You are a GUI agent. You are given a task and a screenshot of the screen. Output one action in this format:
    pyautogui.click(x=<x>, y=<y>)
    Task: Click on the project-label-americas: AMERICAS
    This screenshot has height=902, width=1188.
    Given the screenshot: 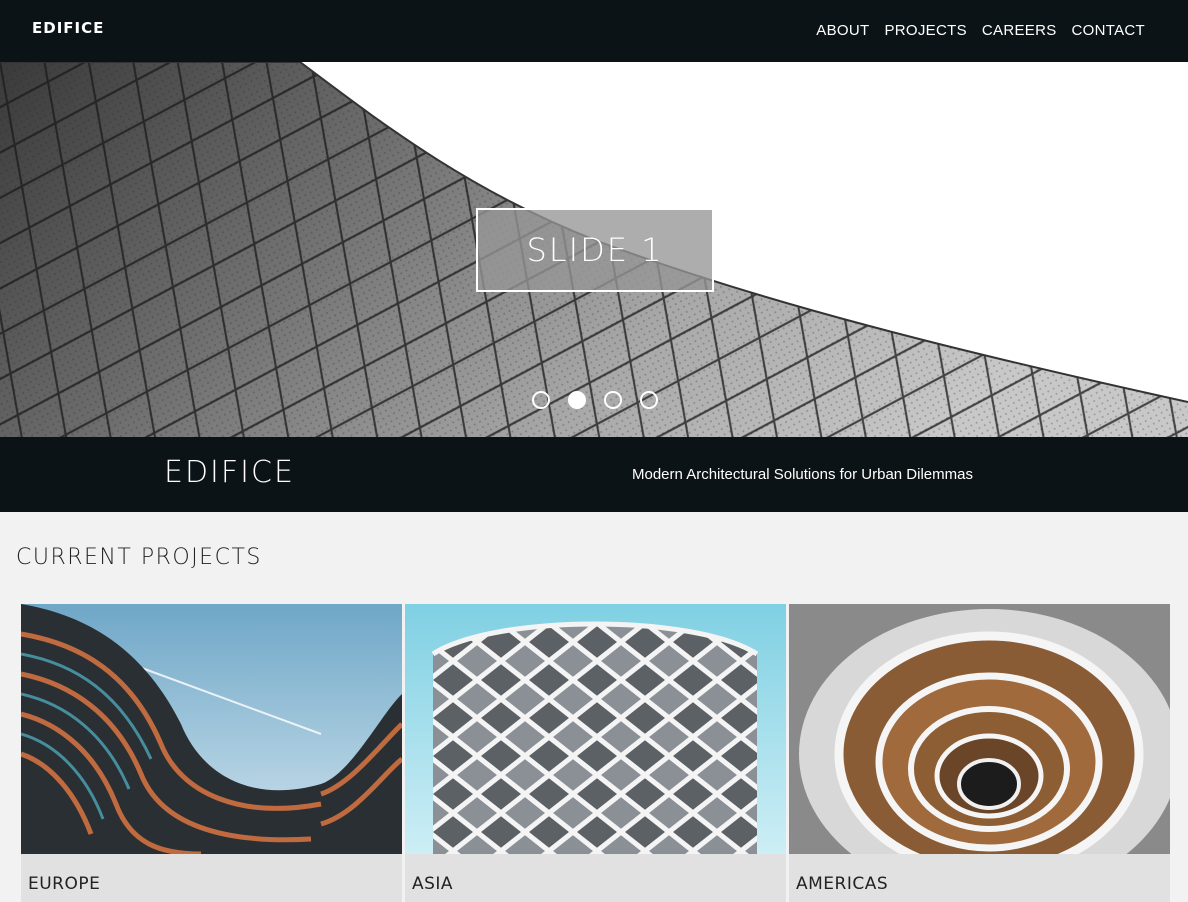 What is the action you would take?
    pyautogui.click(x=842, y=884)
    